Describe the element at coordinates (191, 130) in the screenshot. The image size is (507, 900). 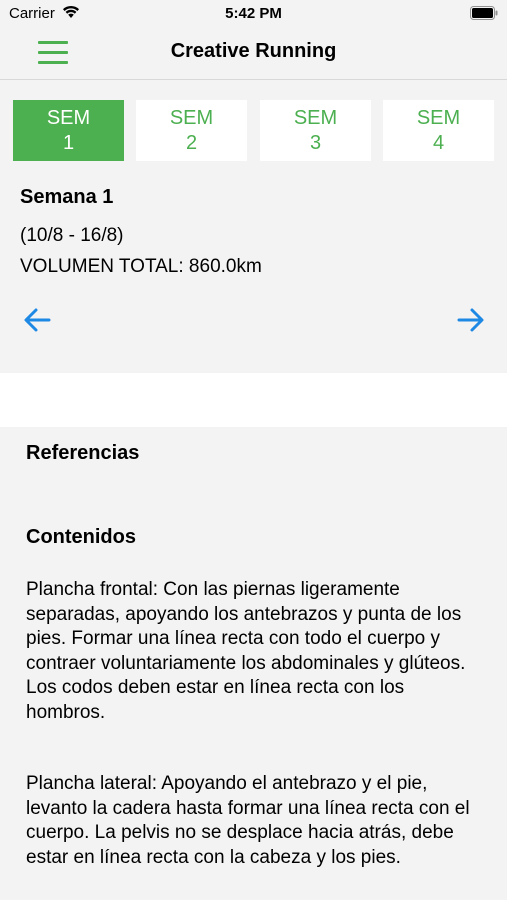
I see `tab-week-2: SEM 2` at that location.